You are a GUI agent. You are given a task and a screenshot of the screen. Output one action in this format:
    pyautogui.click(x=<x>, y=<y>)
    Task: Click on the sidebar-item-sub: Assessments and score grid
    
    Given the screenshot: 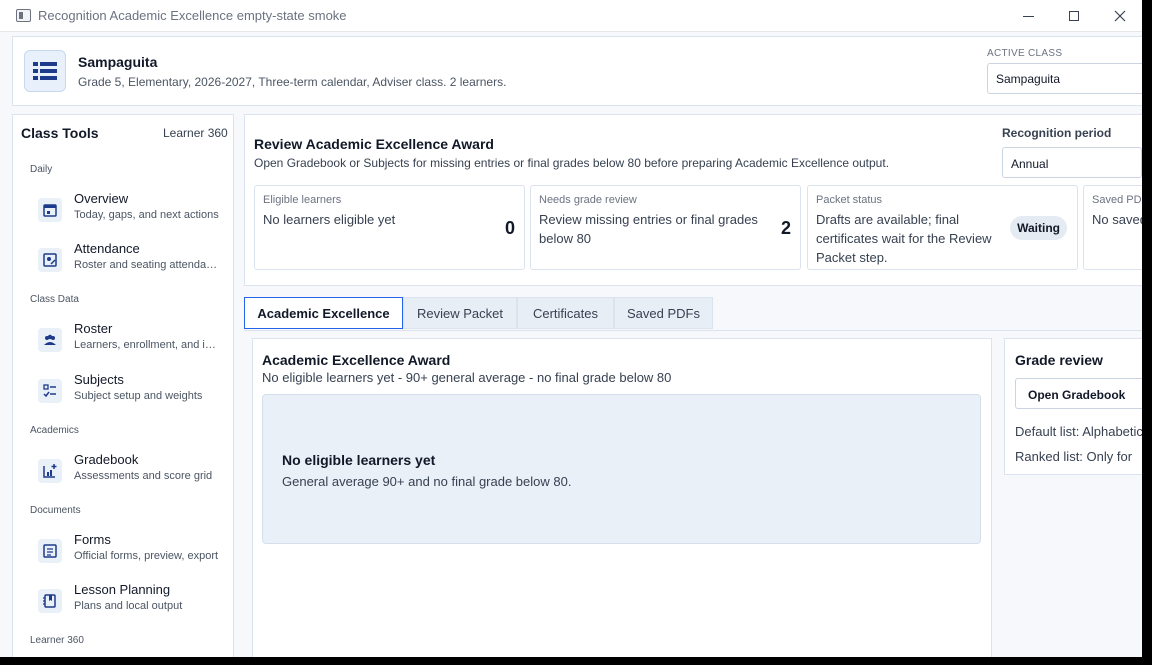 What is the action you would take?
    pyautogui.click(x=143, y=476)
    